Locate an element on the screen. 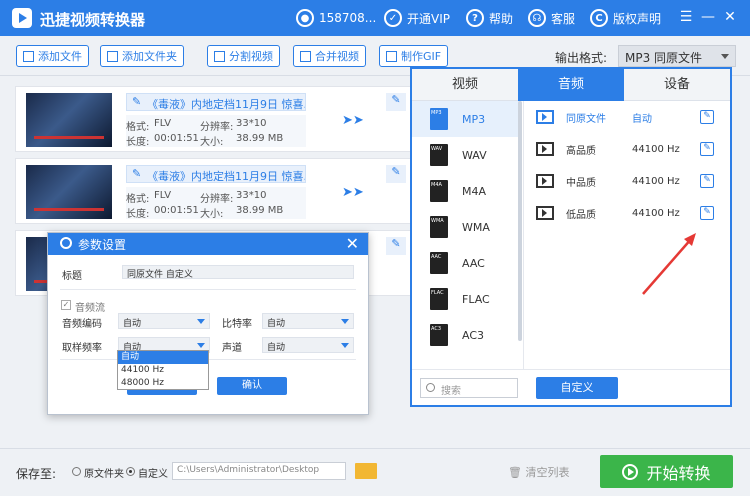 The image size is (750, 496). quality-row: 中品质 44100 Hz ✎ is located at coordinates (628, 181).